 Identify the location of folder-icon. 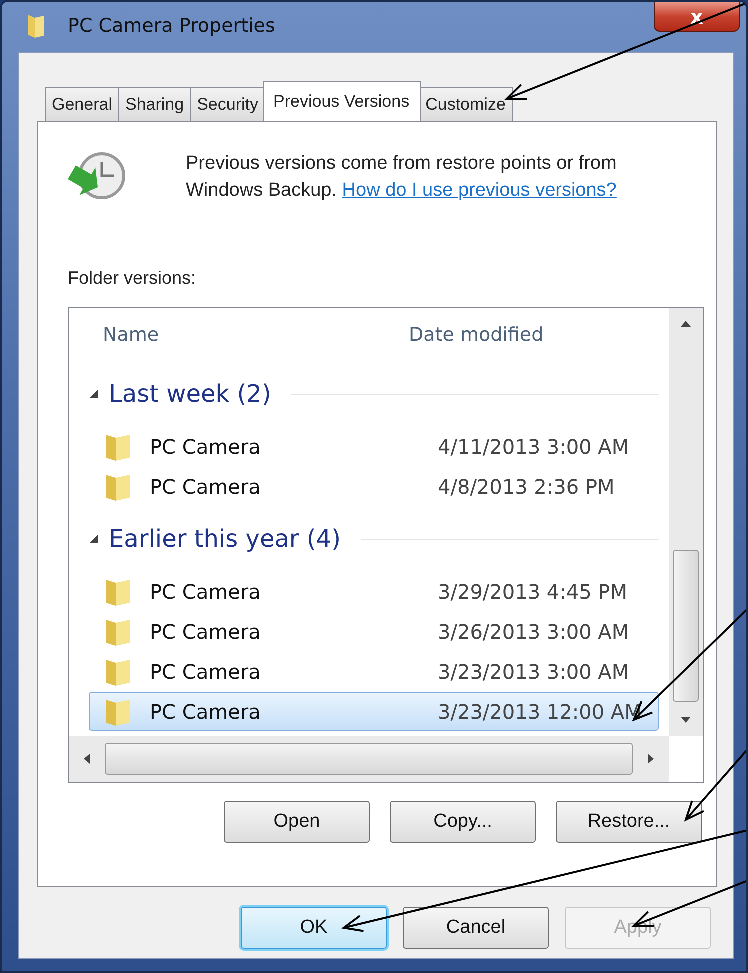
(36, 26).